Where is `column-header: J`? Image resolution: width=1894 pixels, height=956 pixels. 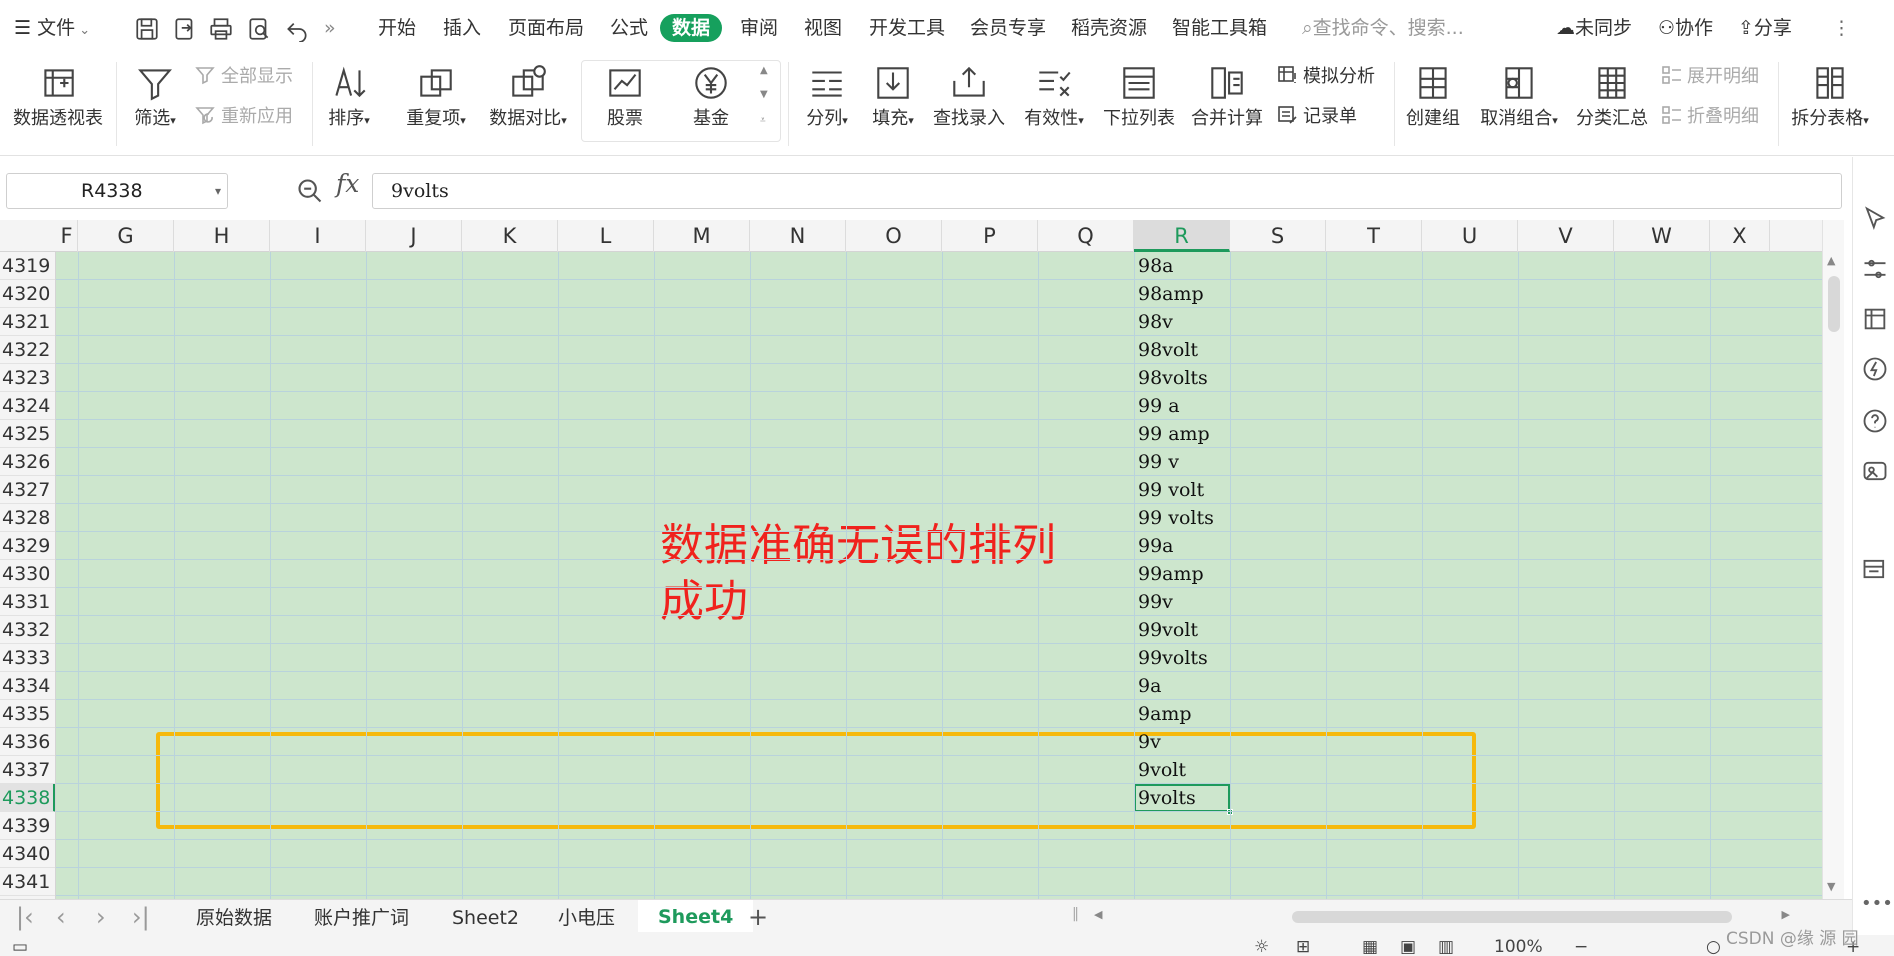
column-header: J is located at coordinates (414, 236).